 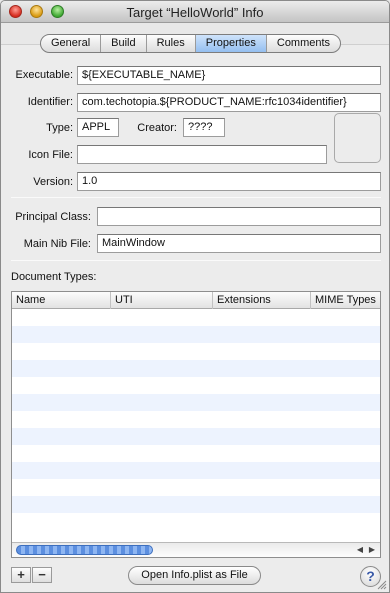 What do you see at coordinates (44, 75) in the screenshot?
I see `executable-label: Executable:` at bounding box center [44, 75].